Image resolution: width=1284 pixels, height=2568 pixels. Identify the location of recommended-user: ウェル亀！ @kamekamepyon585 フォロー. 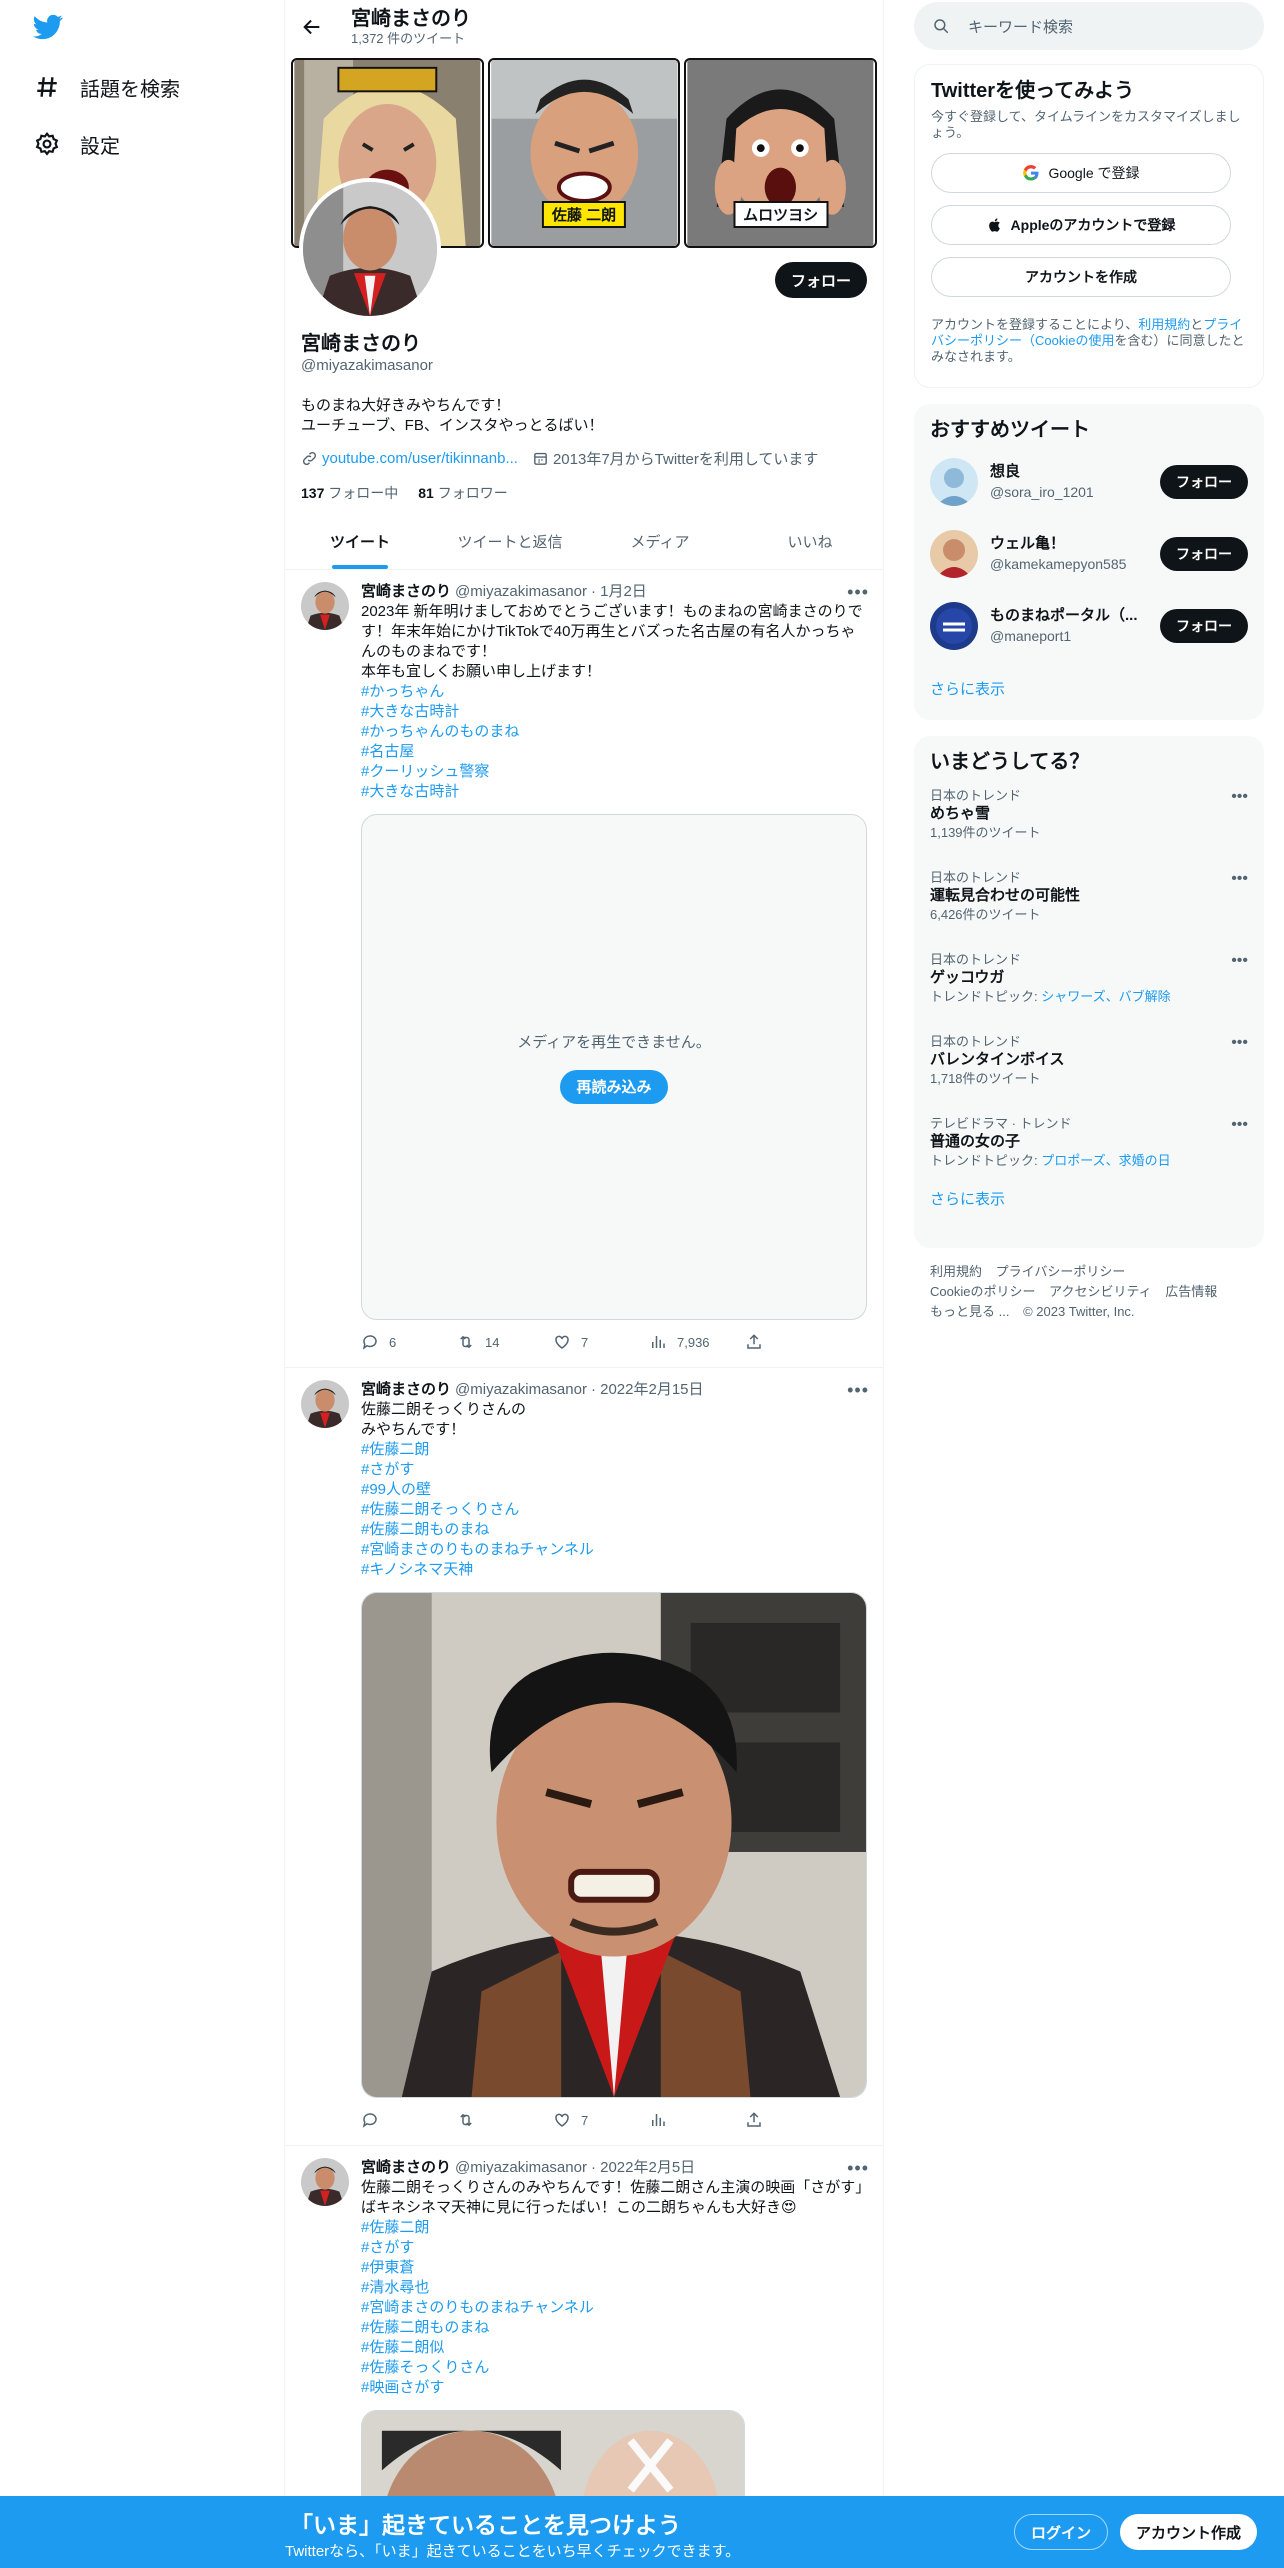
(1089, 554).